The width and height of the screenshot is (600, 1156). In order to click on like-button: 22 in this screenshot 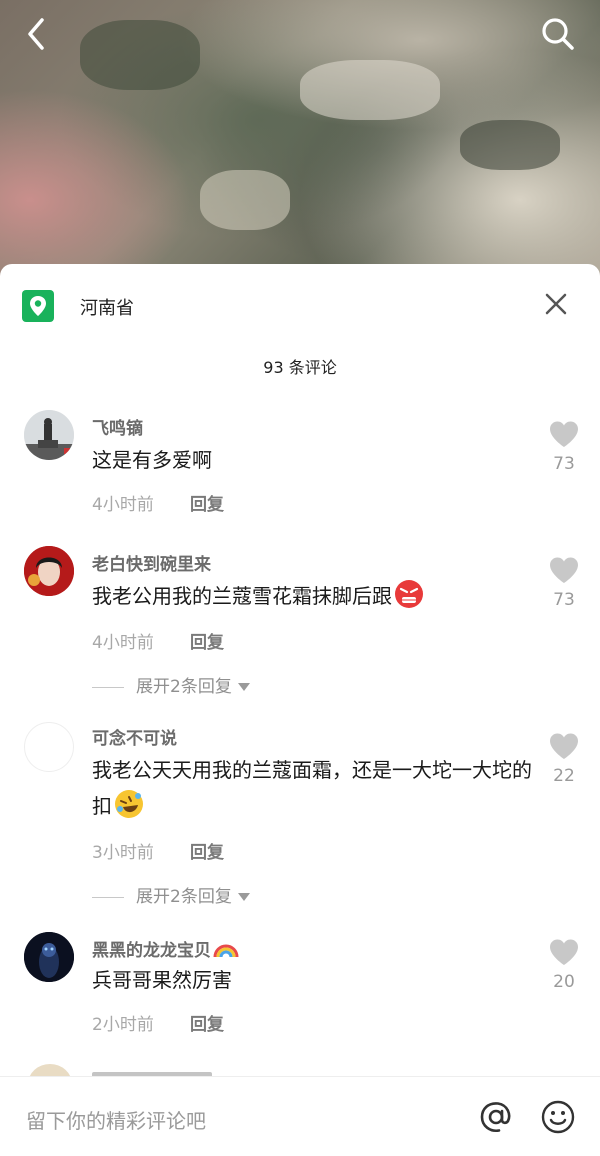, I will do `click(564, 759)`.